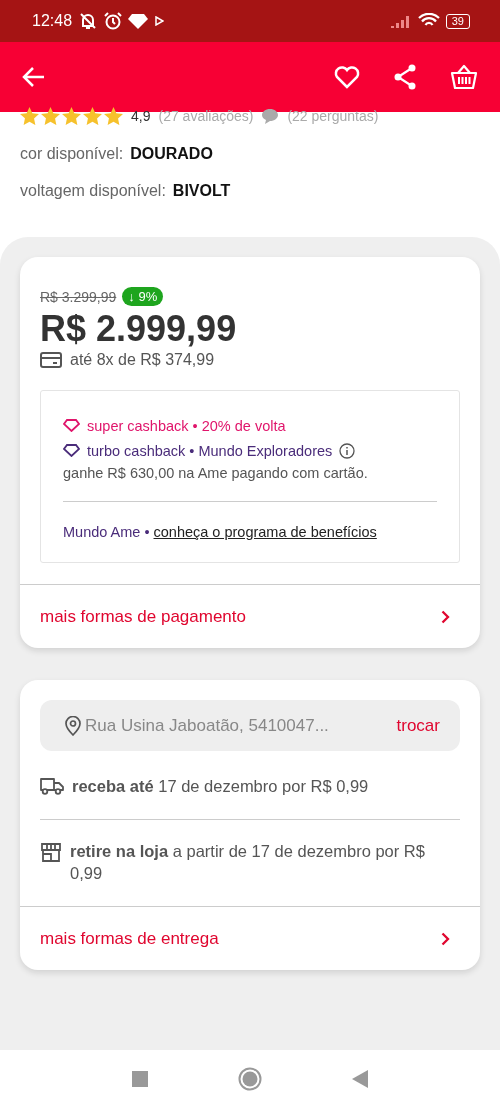 This screenshot has width=500, height=1111. I want to click on option-value: BIVOLT, so click(201, 191).